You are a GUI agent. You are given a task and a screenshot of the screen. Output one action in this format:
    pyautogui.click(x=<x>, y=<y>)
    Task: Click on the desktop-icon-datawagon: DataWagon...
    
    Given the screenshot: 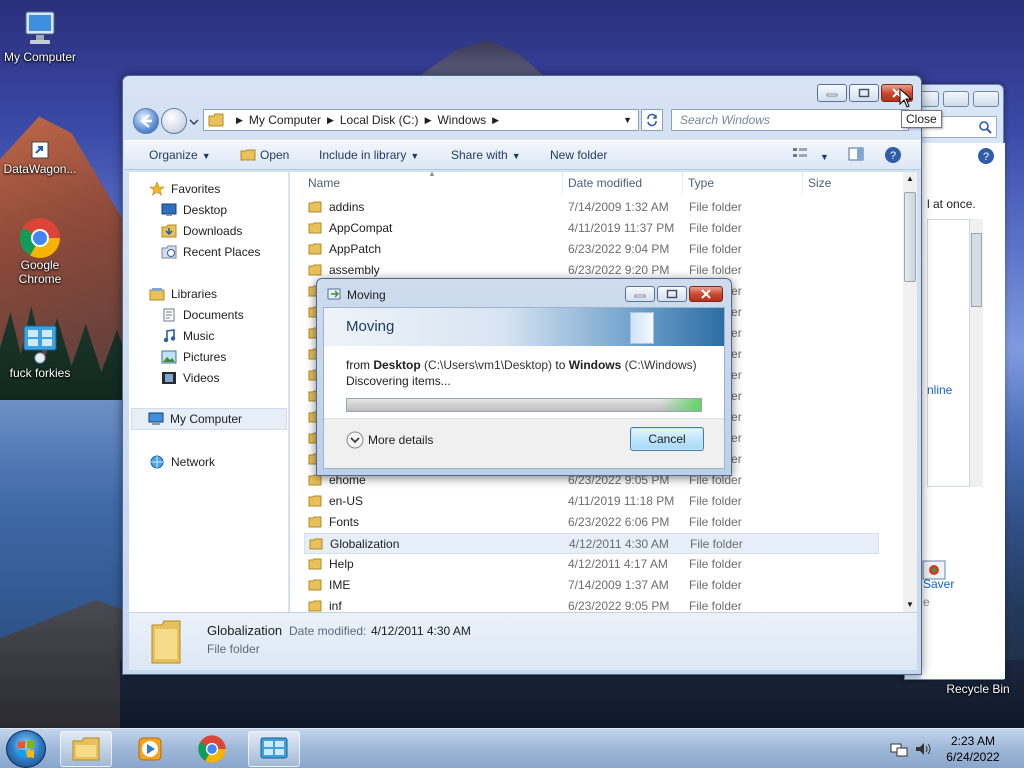 What is the action you would take?
    pyautogui.click(x=40, y=157)
    